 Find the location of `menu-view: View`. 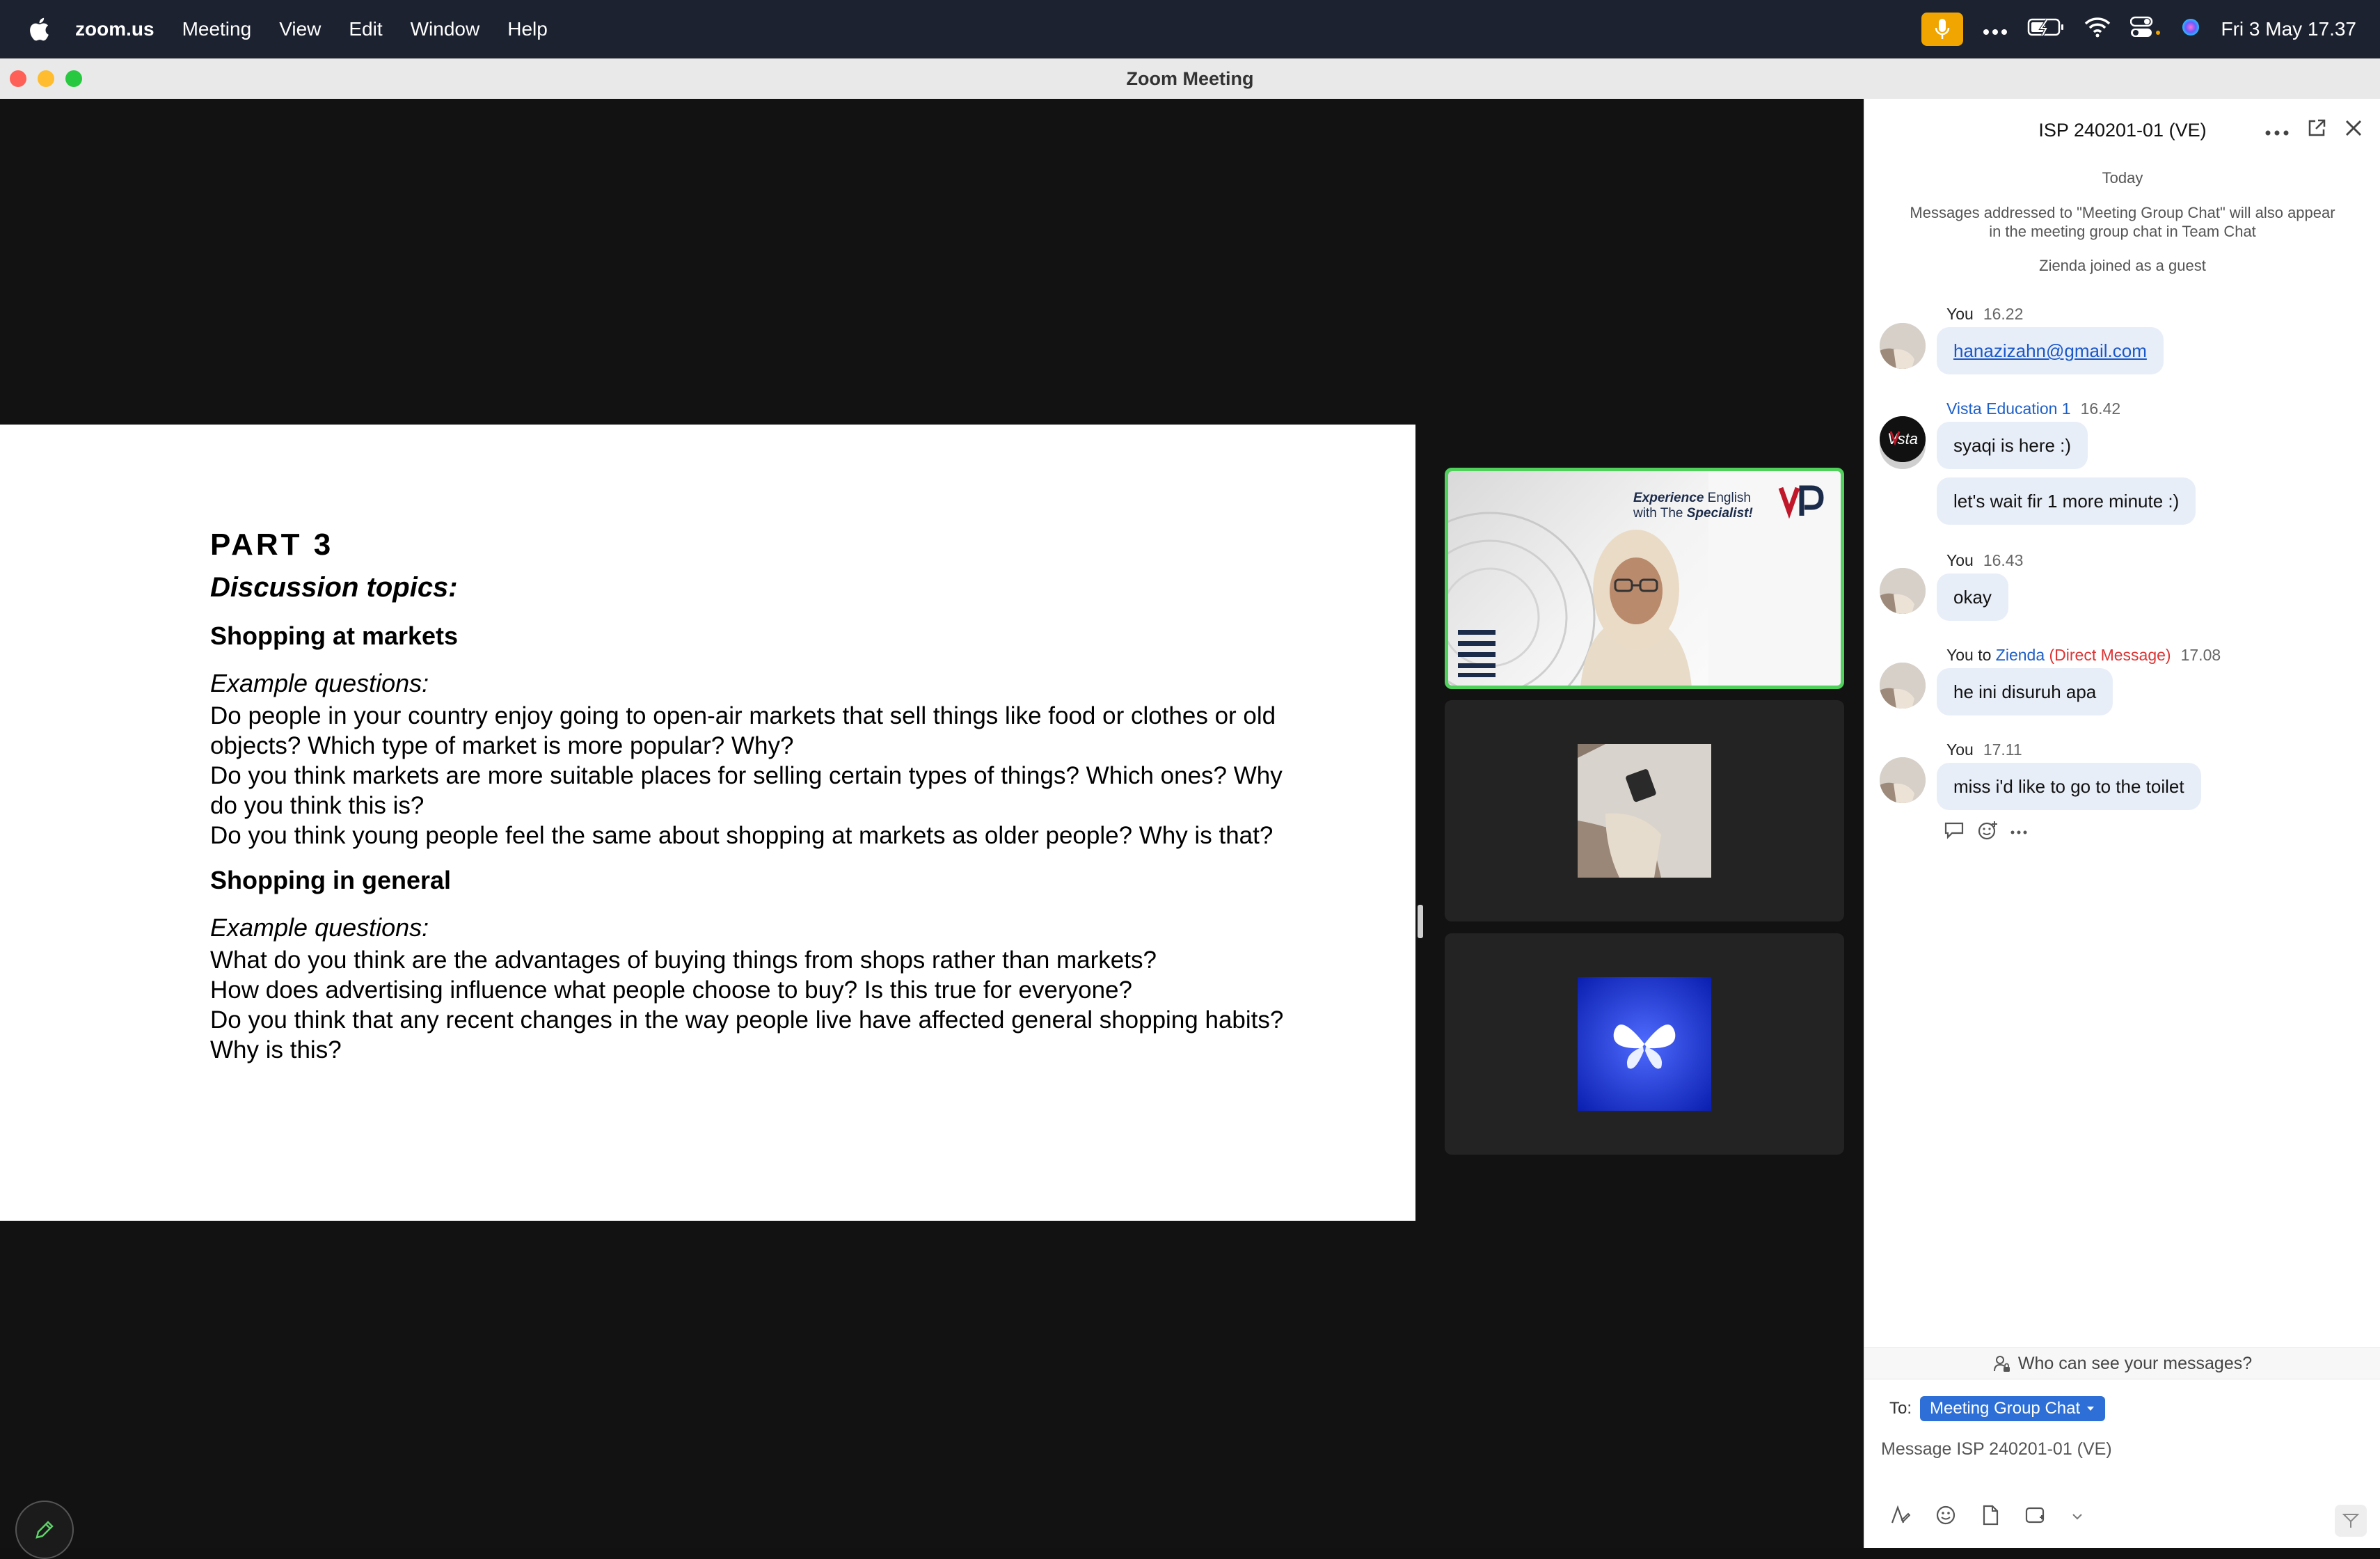

menu-view: View is located at coordinates (300, 29).